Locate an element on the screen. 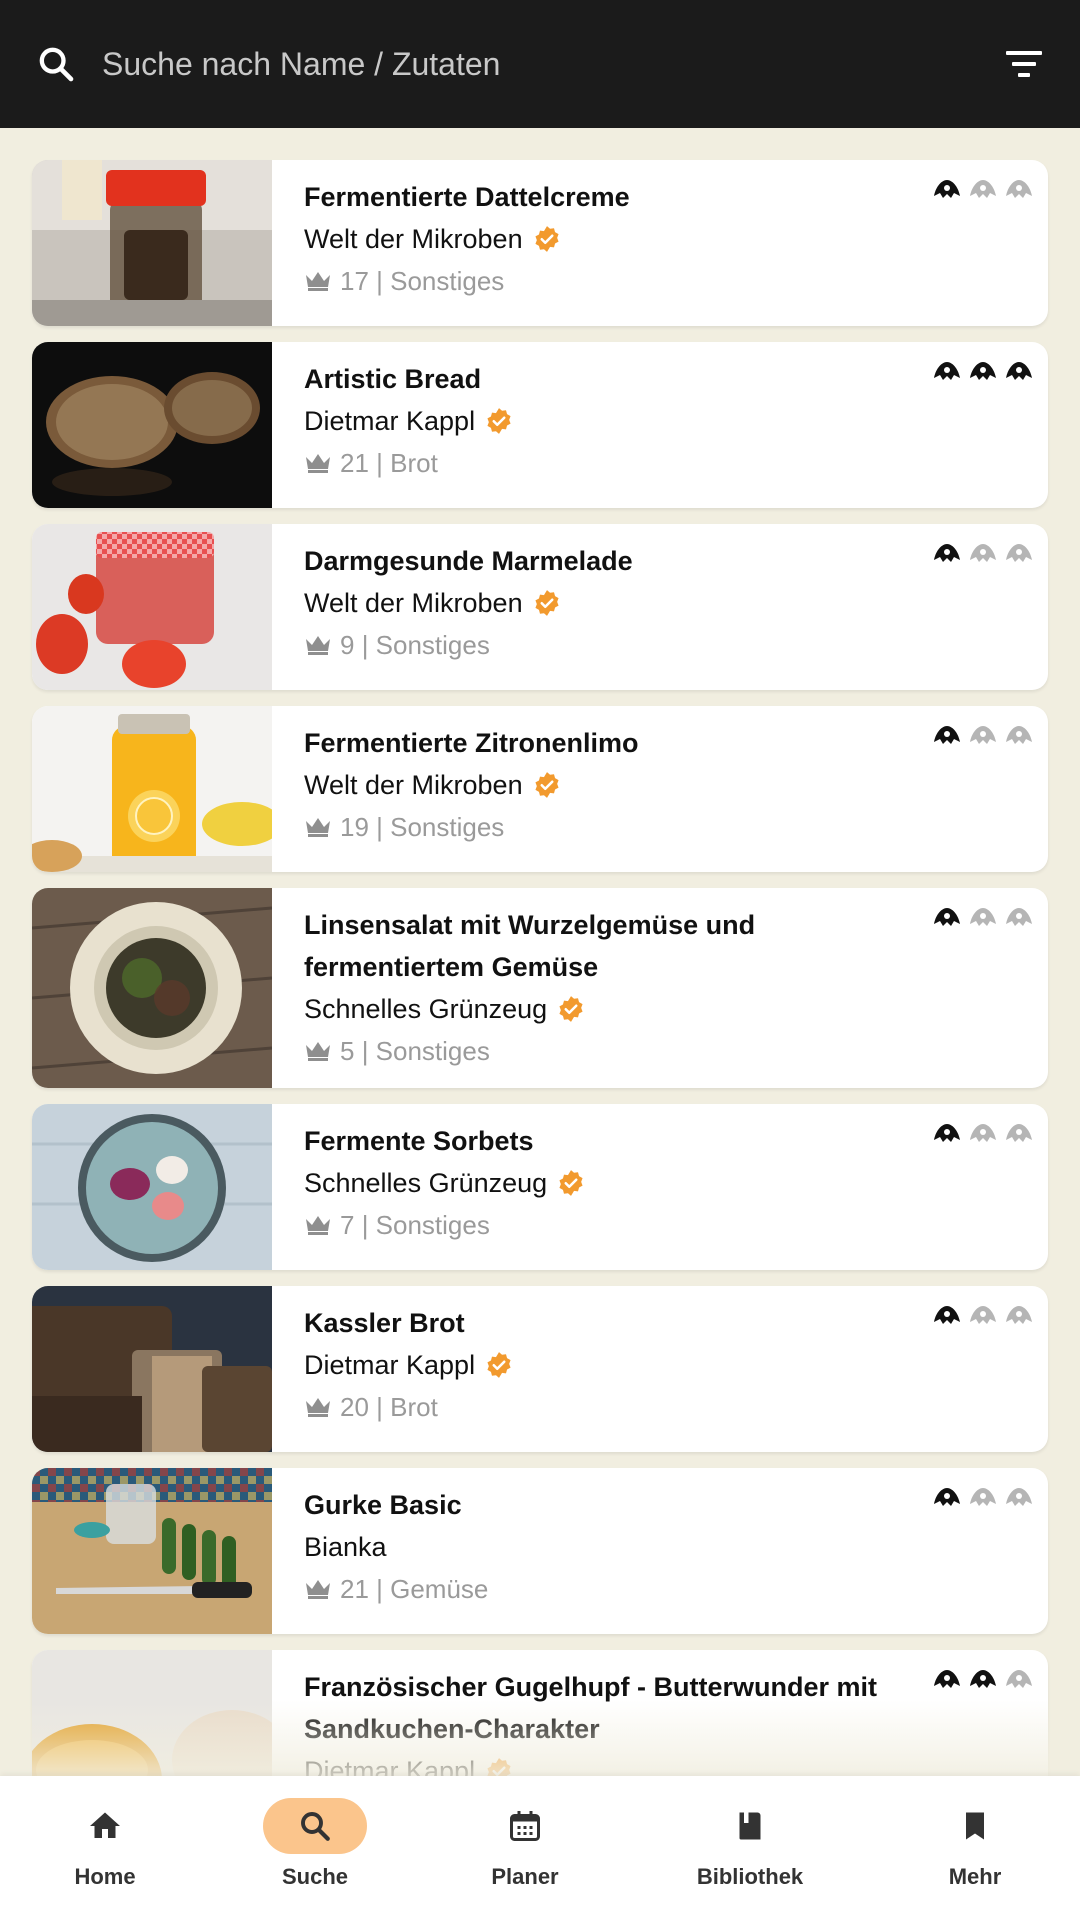 The width and height of the screenshot is (1080, 1920). recipe-title: Fermentierte Dattelcreme is located at coordinates (467, 197).